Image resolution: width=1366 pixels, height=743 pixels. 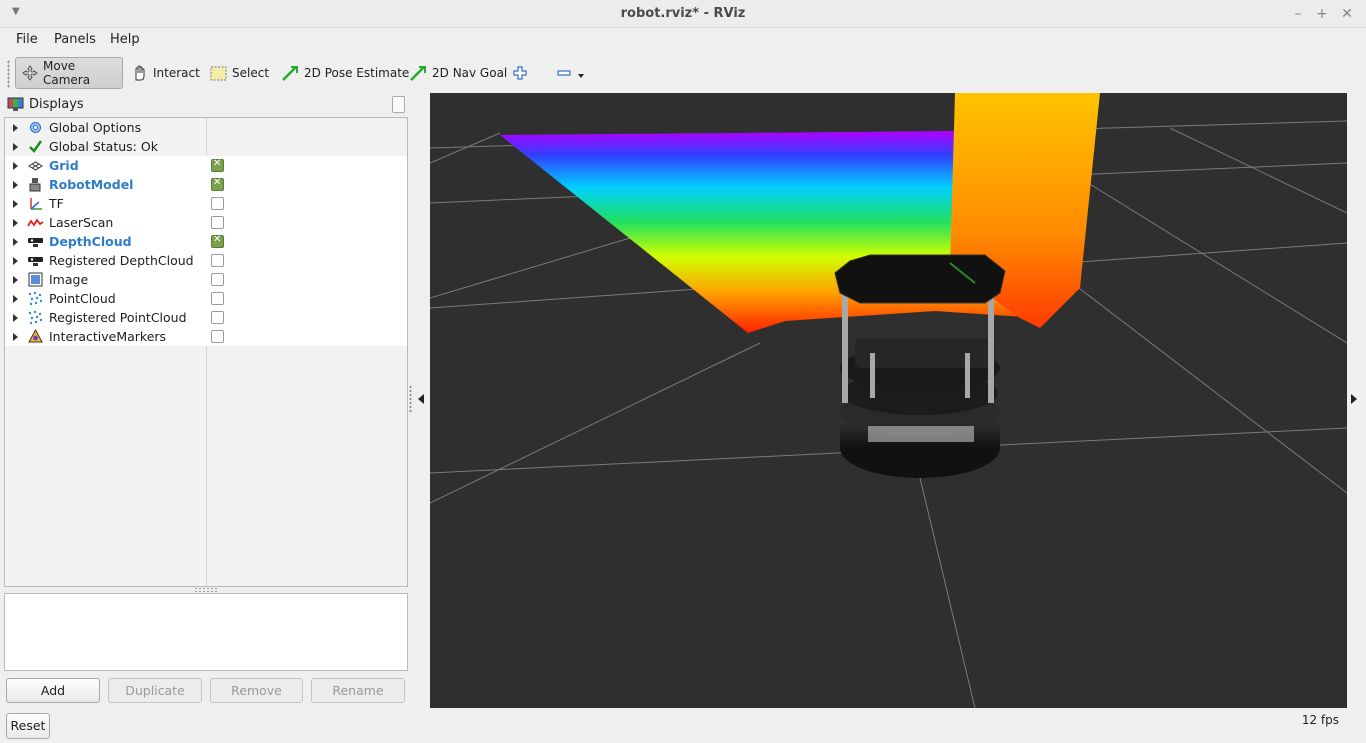 I want to click on select-button: Select, so click(x=239, y=73).